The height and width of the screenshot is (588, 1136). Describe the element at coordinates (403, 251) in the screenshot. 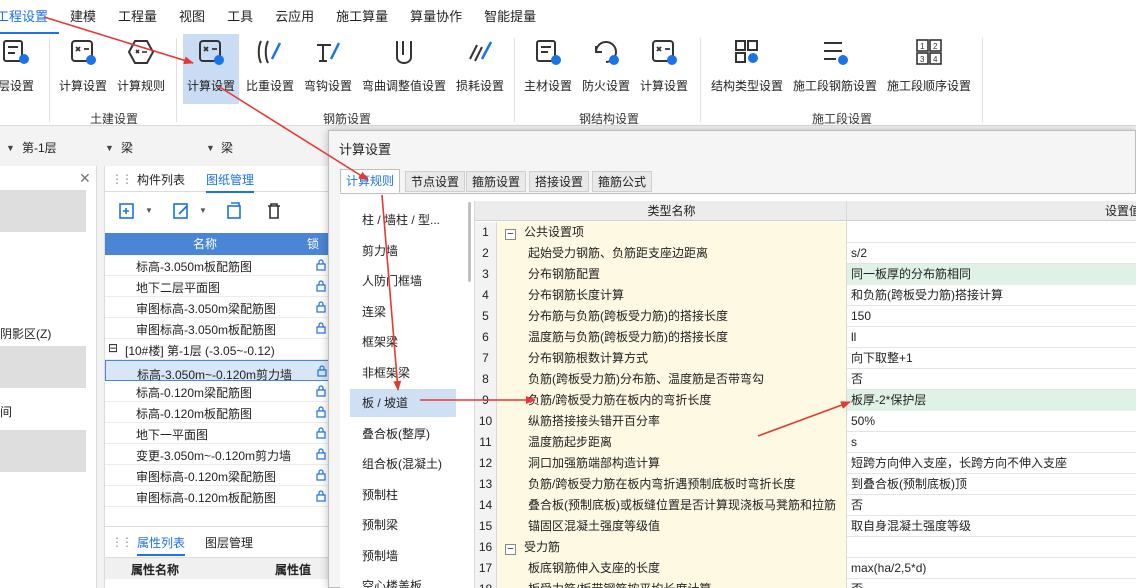

I see `category-item: 剪力墙` at that location.